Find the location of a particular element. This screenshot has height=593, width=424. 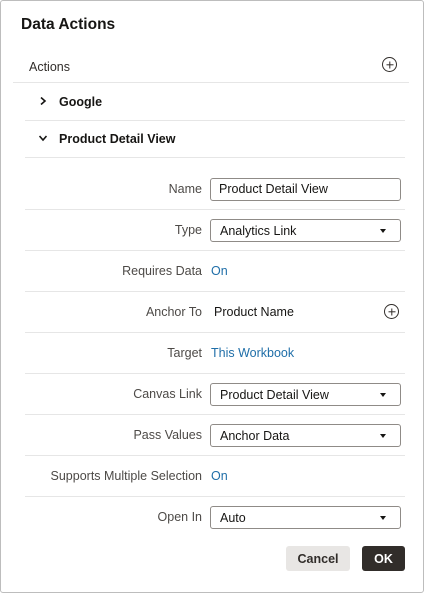

type-label: Type is located at coordinates (188, 230).